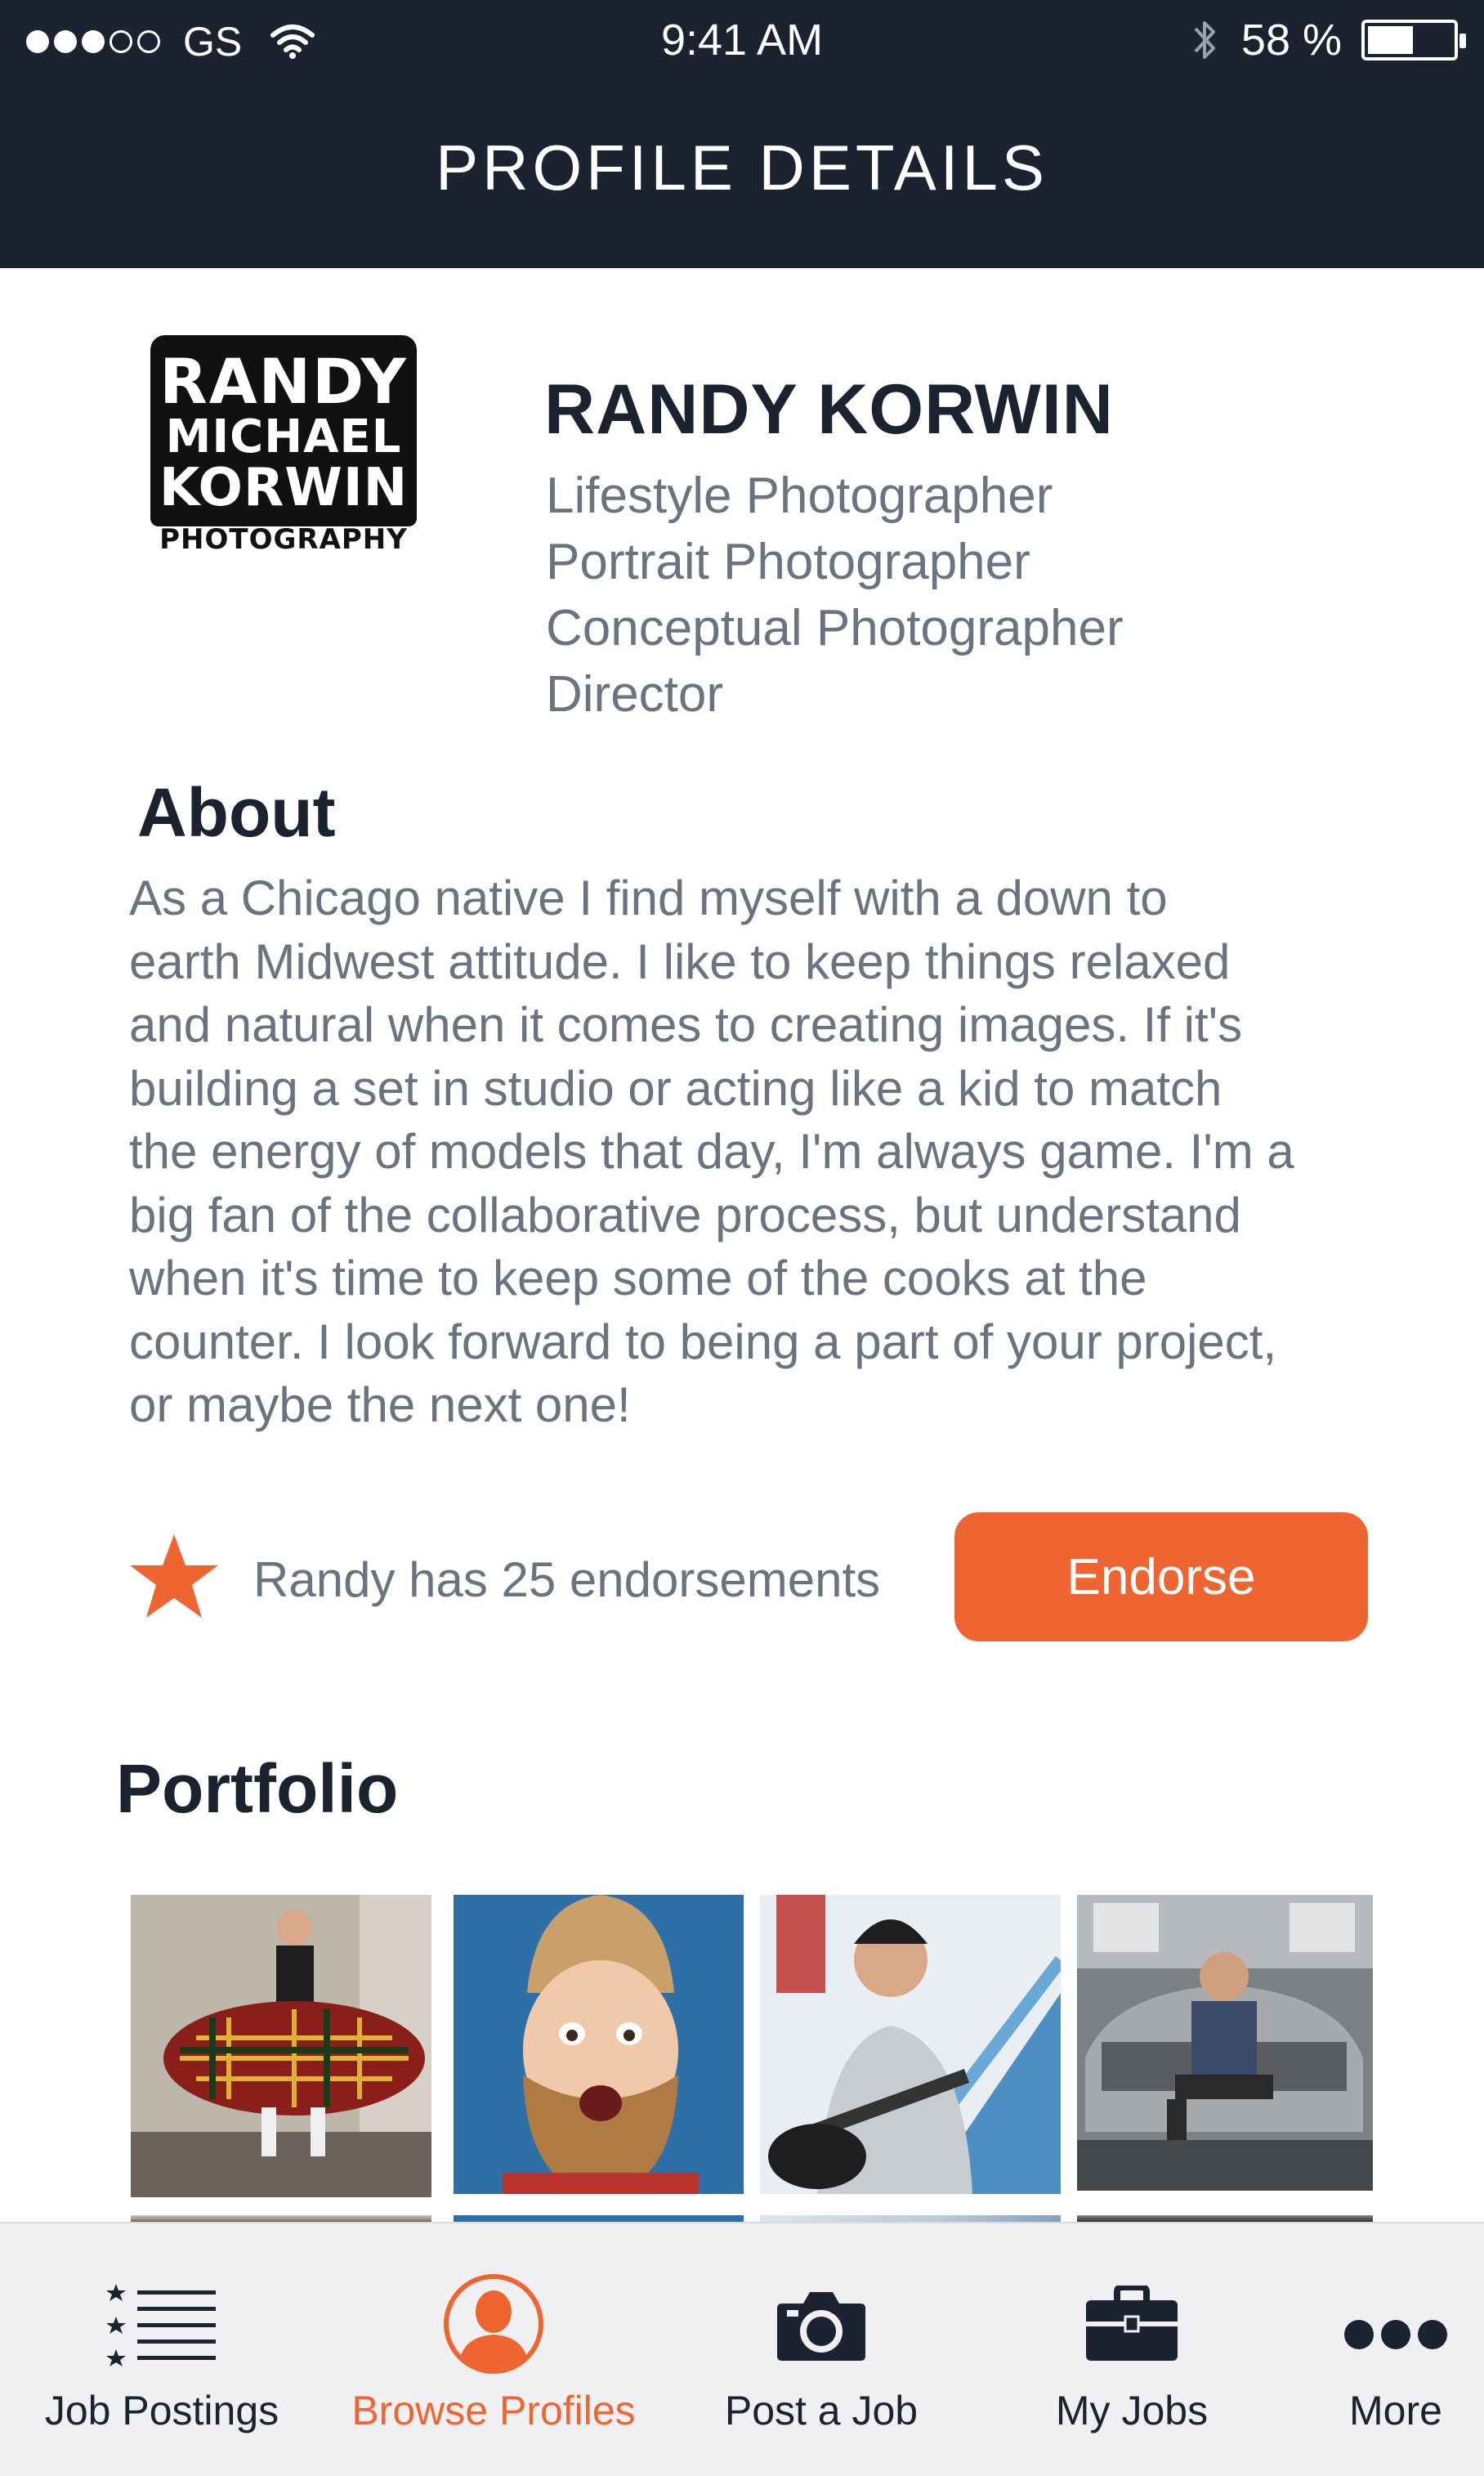  What do you see at coordinates (1395, 2334) in the screenshot?
I see `more-icon` at bounding box center [1395, 2334].